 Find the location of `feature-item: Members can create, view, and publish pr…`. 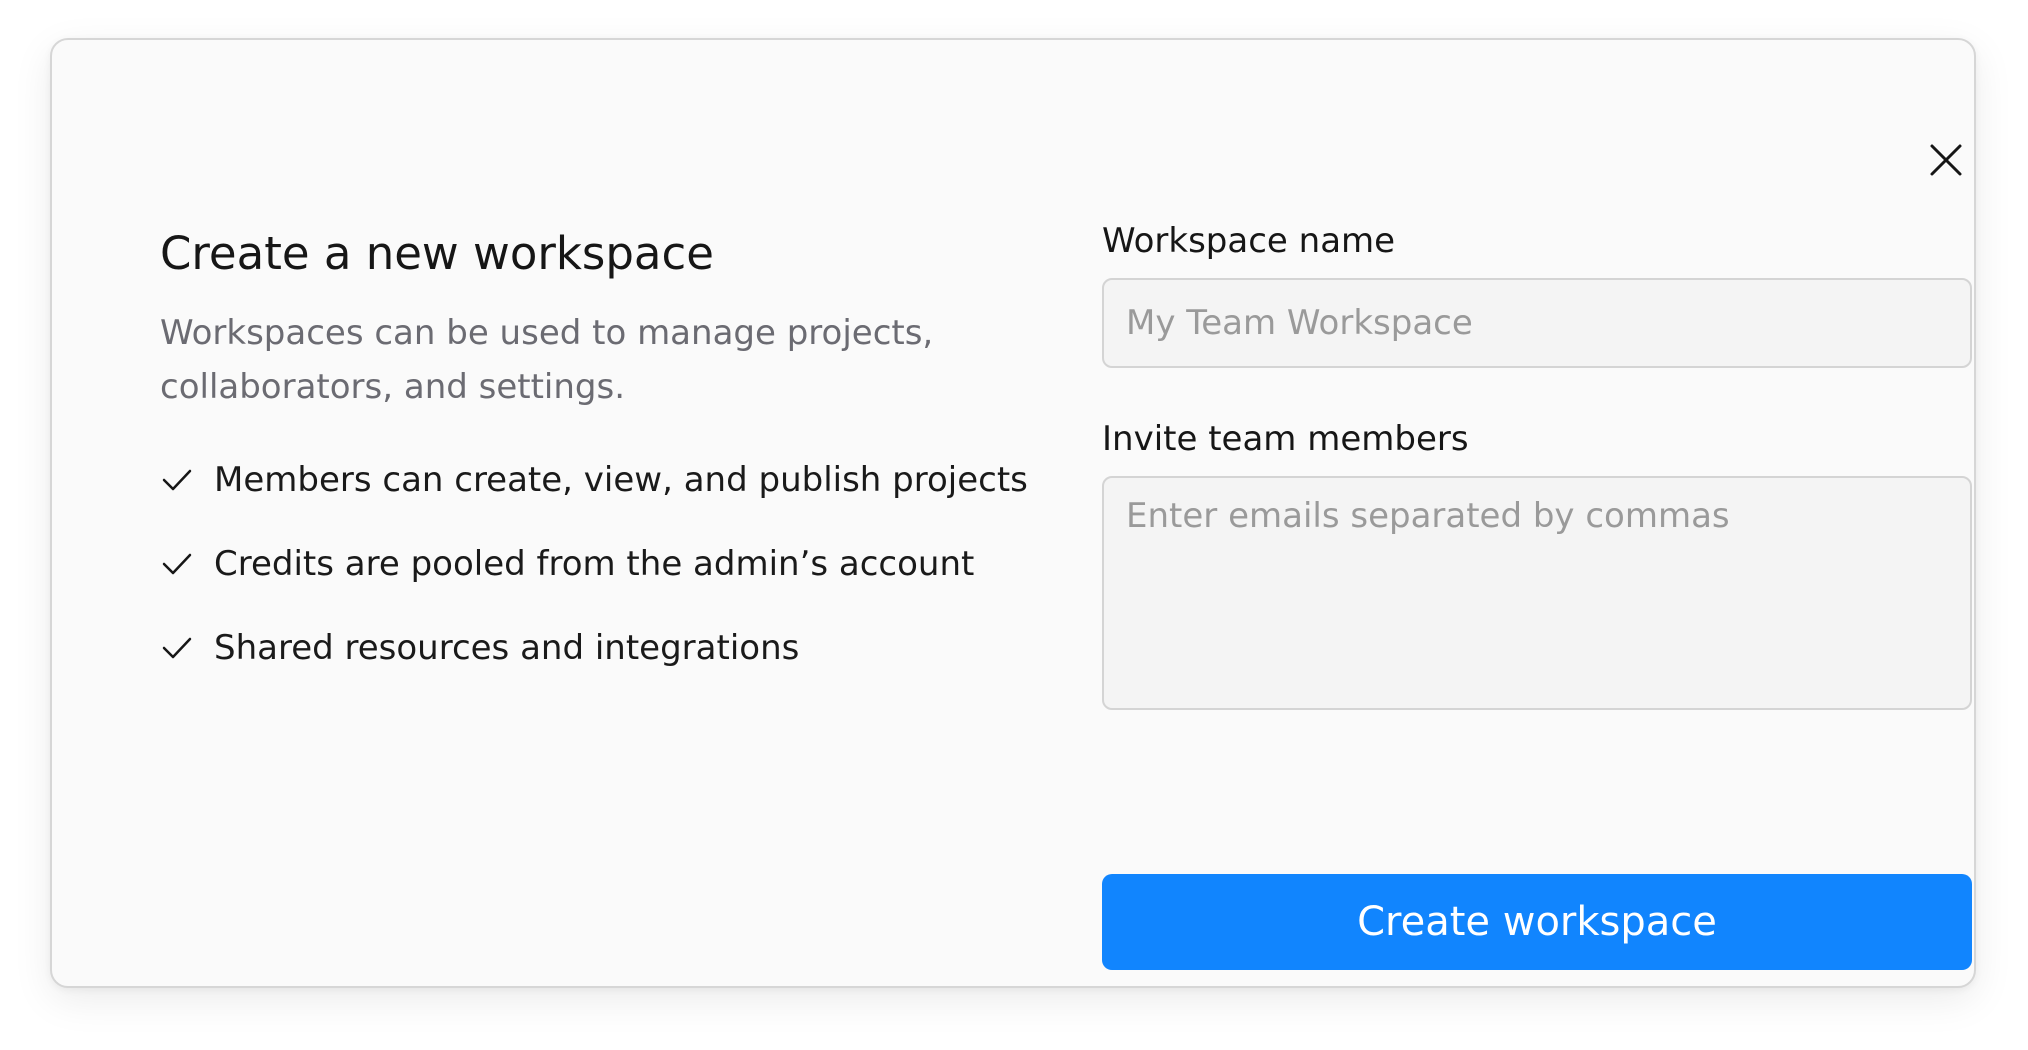

feature-item: Members can create, view, and publish pr… is located at coordinates (594, 480).